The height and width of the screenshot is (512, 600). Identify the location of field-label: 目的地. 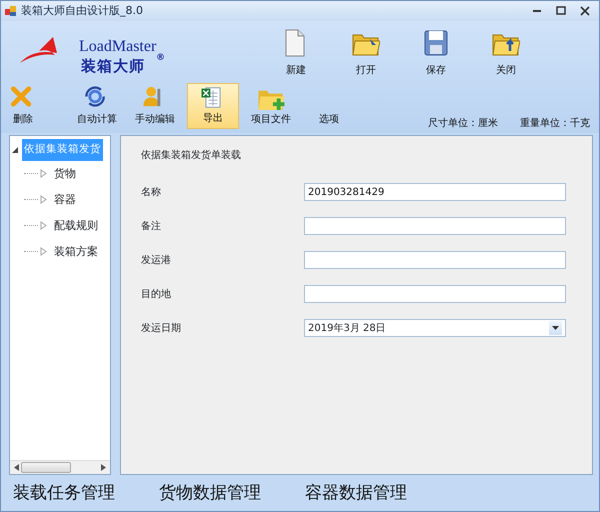
(156, 295).